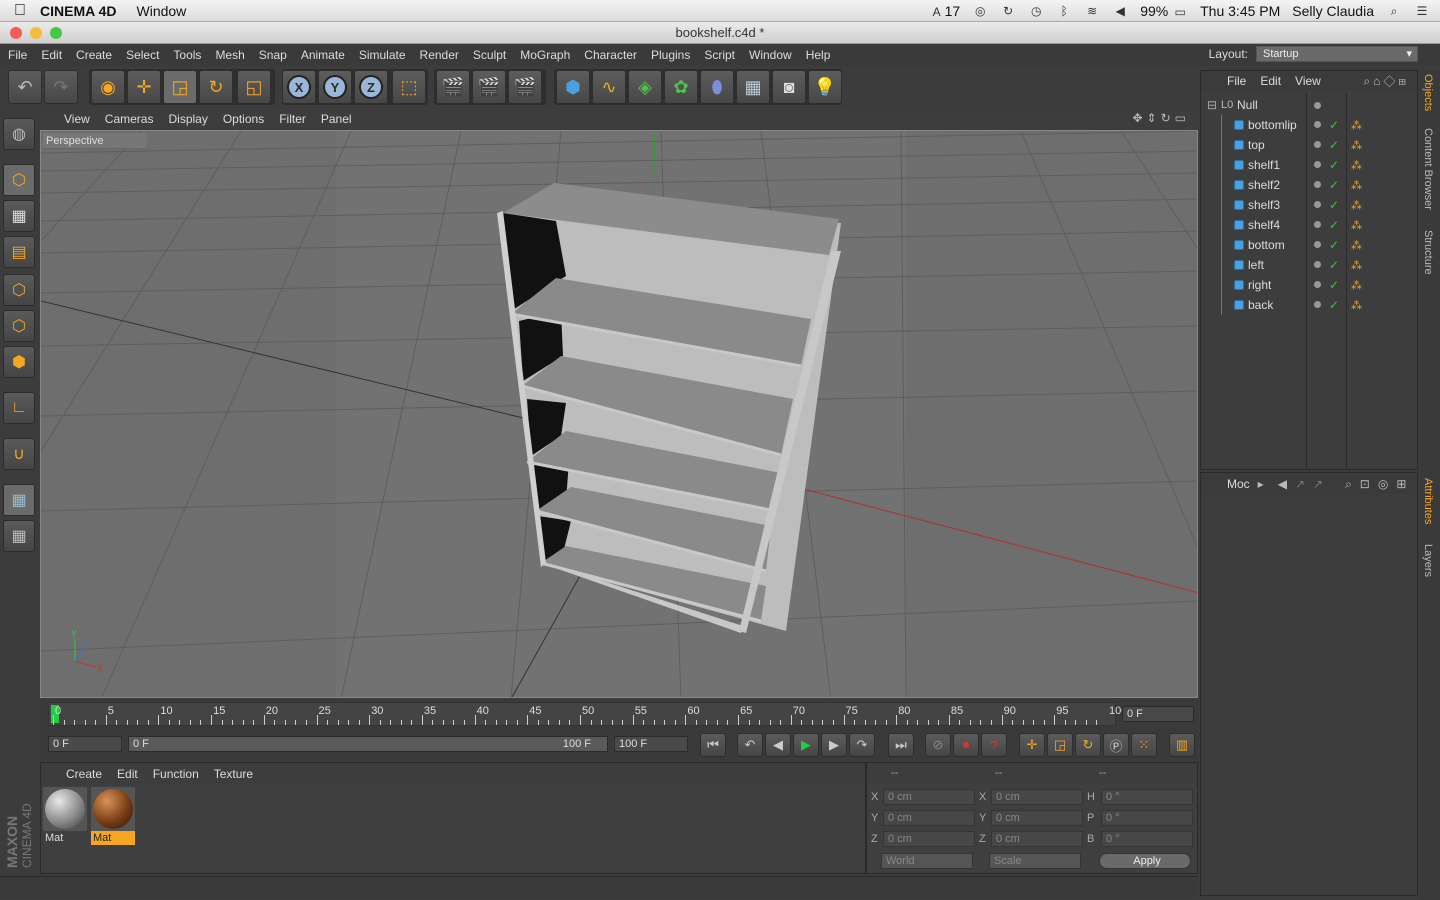  What do you see at coordinates (1139, 118) in the screenshot?
I see `pan-icon: ✥` at bounding box center [1139, 118].